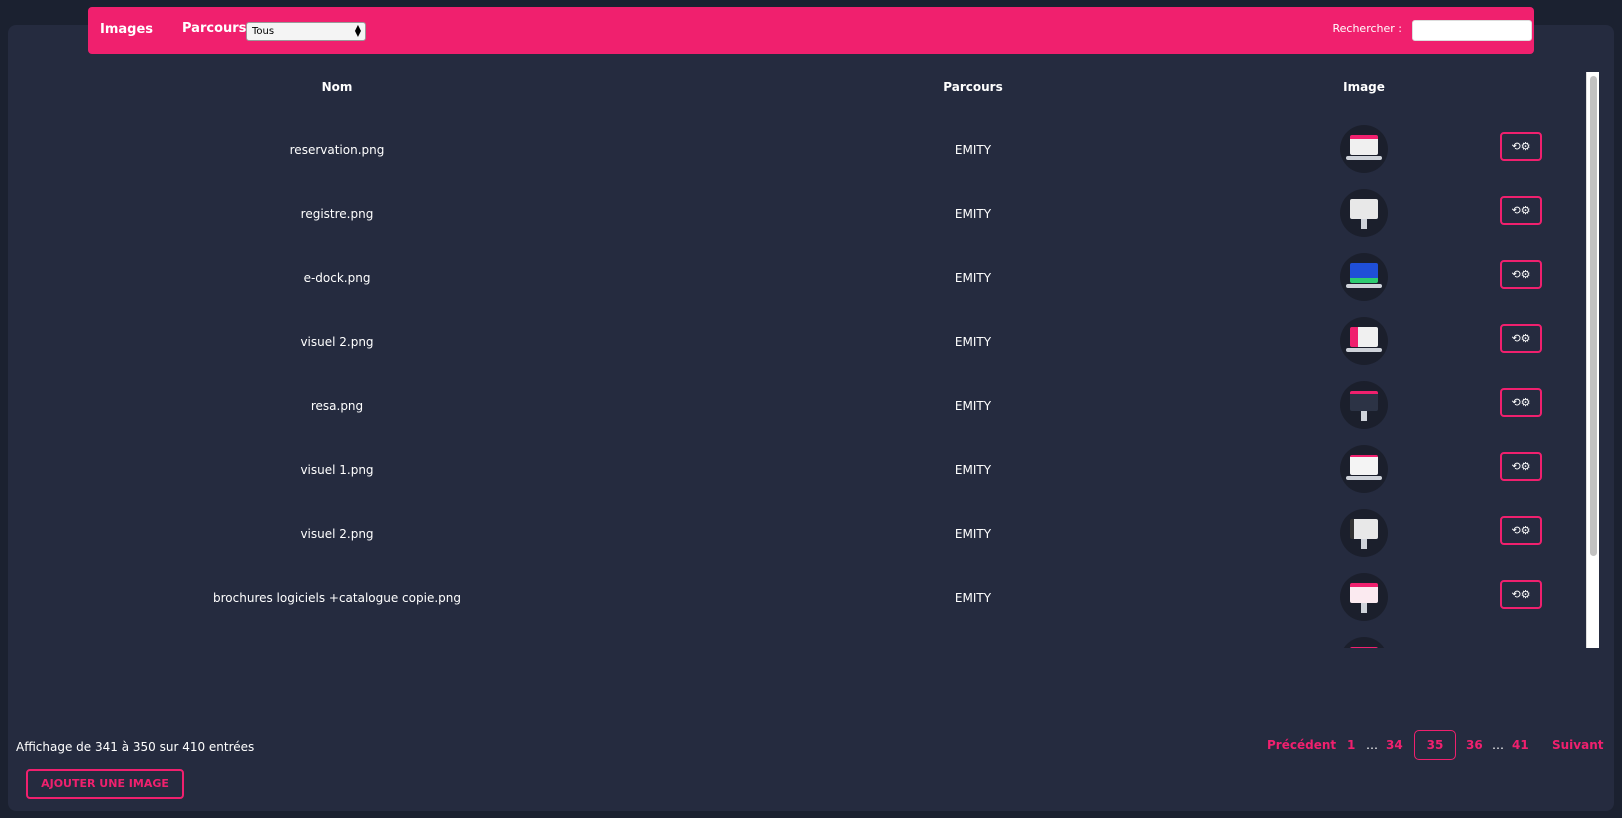 Image resolution: width=1622 pixels, height=818 pixels. Describe the element at coordinates (1367, 28) in the screenshot. I see `search-label: Rechercher :` at that location.